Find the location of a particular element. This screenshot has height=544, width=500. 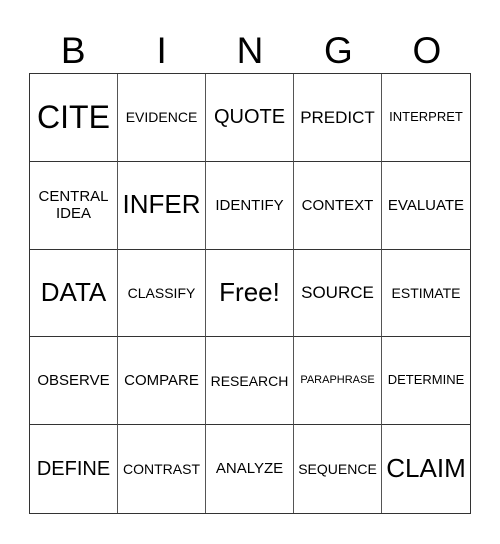

bingo-cell: DEFINE is located at coordinates (74, 469).